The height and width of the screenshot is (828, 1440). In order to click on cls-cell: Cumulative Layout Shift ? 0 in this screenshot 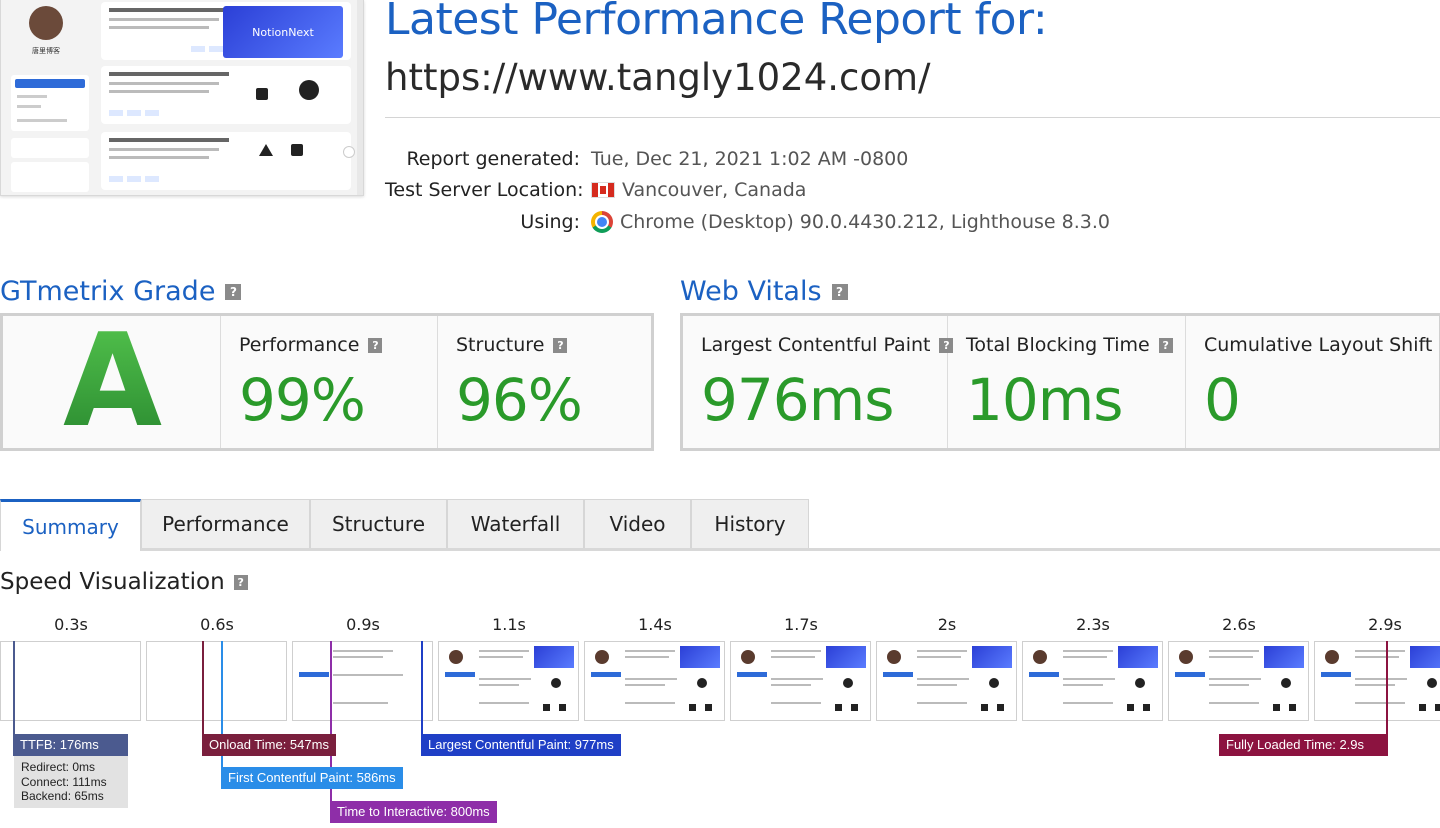, I will do `click(1312, 382)`.